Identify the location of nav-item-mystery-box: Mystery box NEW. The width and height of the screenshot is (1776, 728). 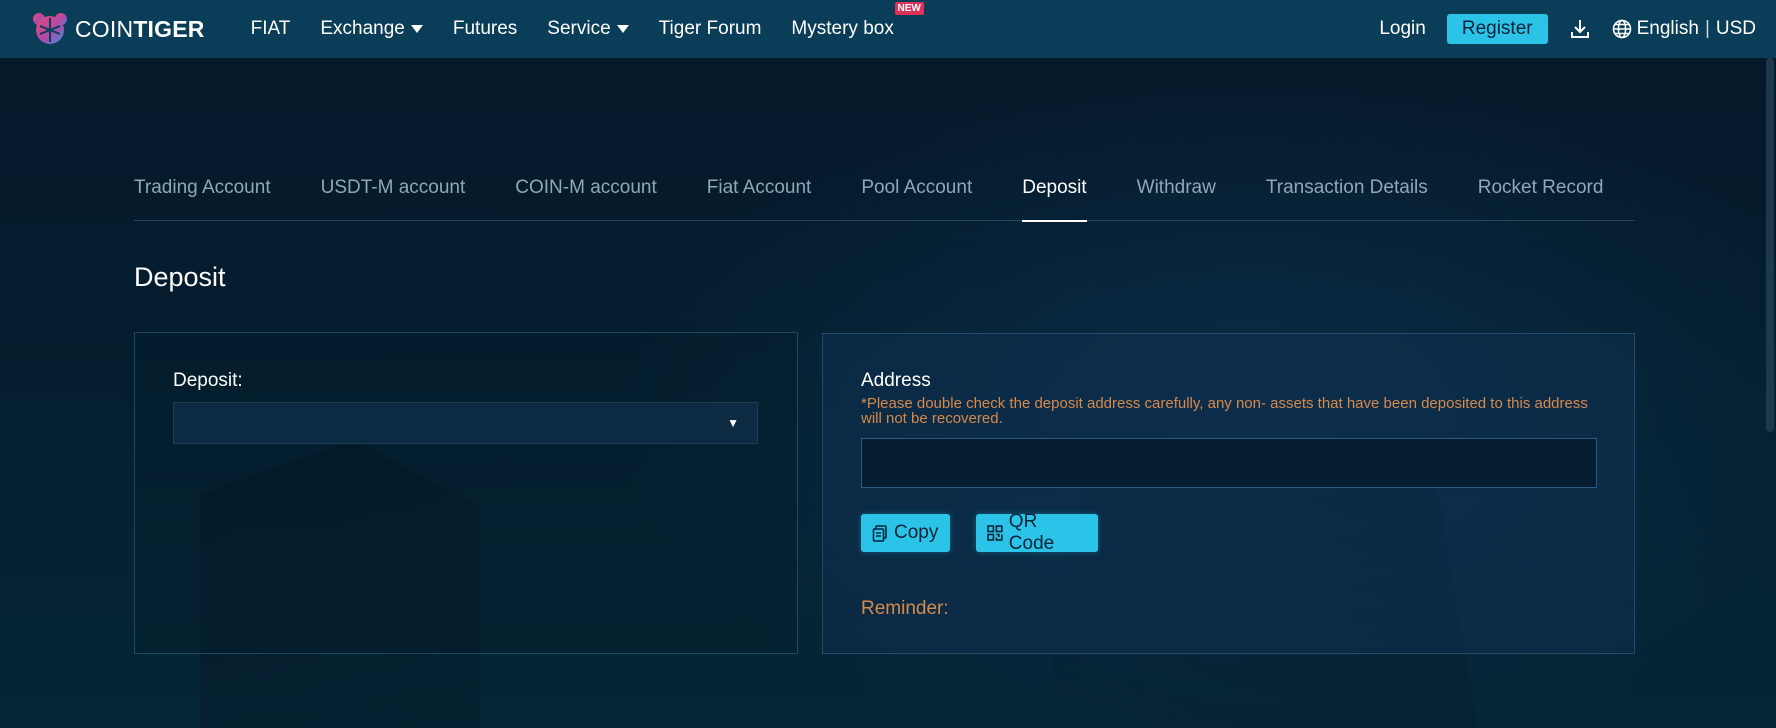
(857, 21).